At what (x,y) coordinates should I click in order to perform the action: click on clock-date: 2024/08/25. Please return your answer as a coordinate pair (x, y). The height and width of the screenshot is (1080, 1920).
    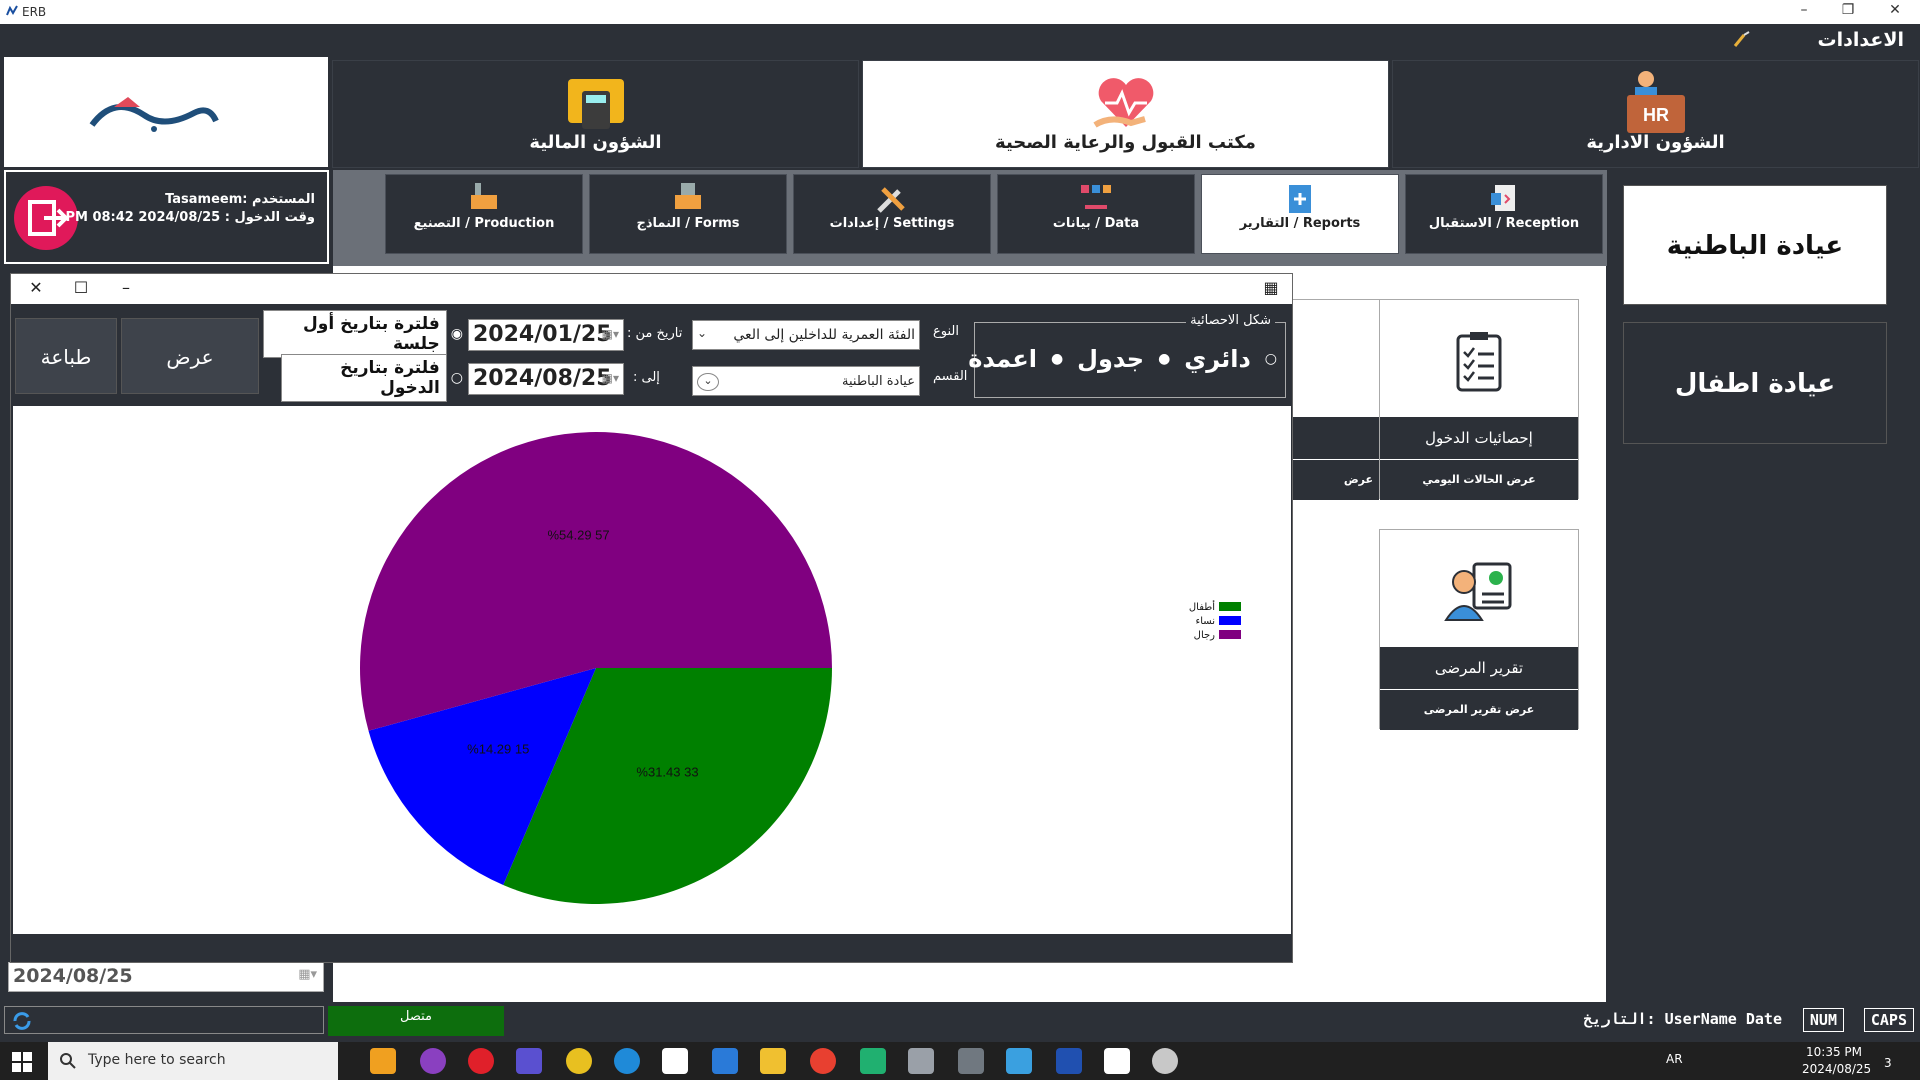
    Looking at the image, I should click on (1836, 1069).